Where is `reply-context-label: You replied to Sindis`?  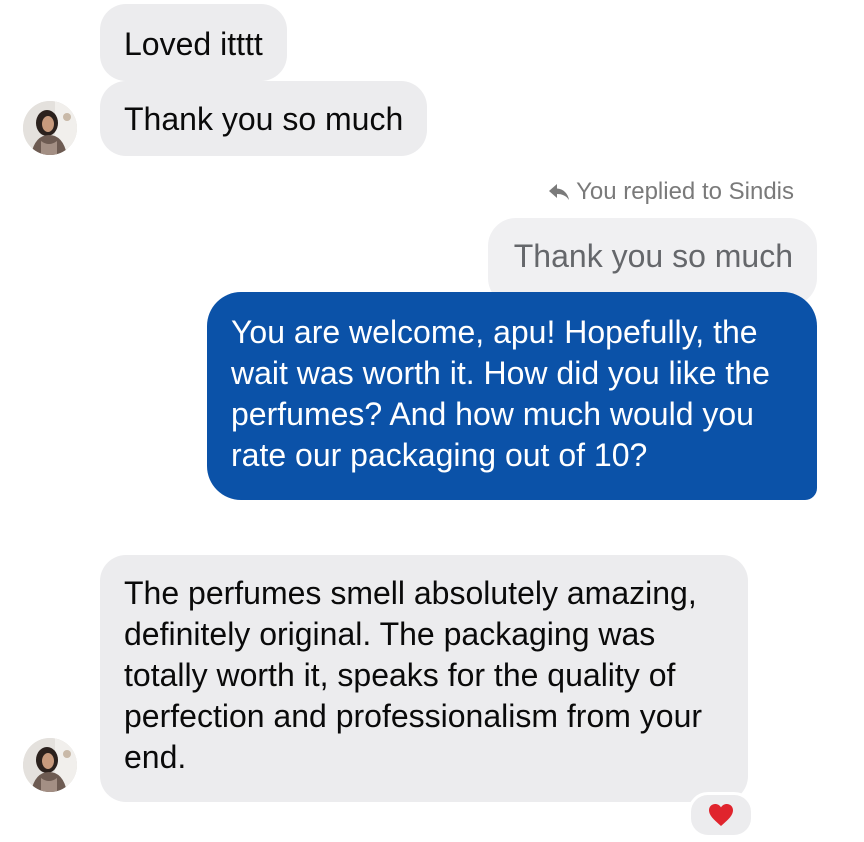
reply-context-label: You replied to Sindis is located at coordinates (671, 192).